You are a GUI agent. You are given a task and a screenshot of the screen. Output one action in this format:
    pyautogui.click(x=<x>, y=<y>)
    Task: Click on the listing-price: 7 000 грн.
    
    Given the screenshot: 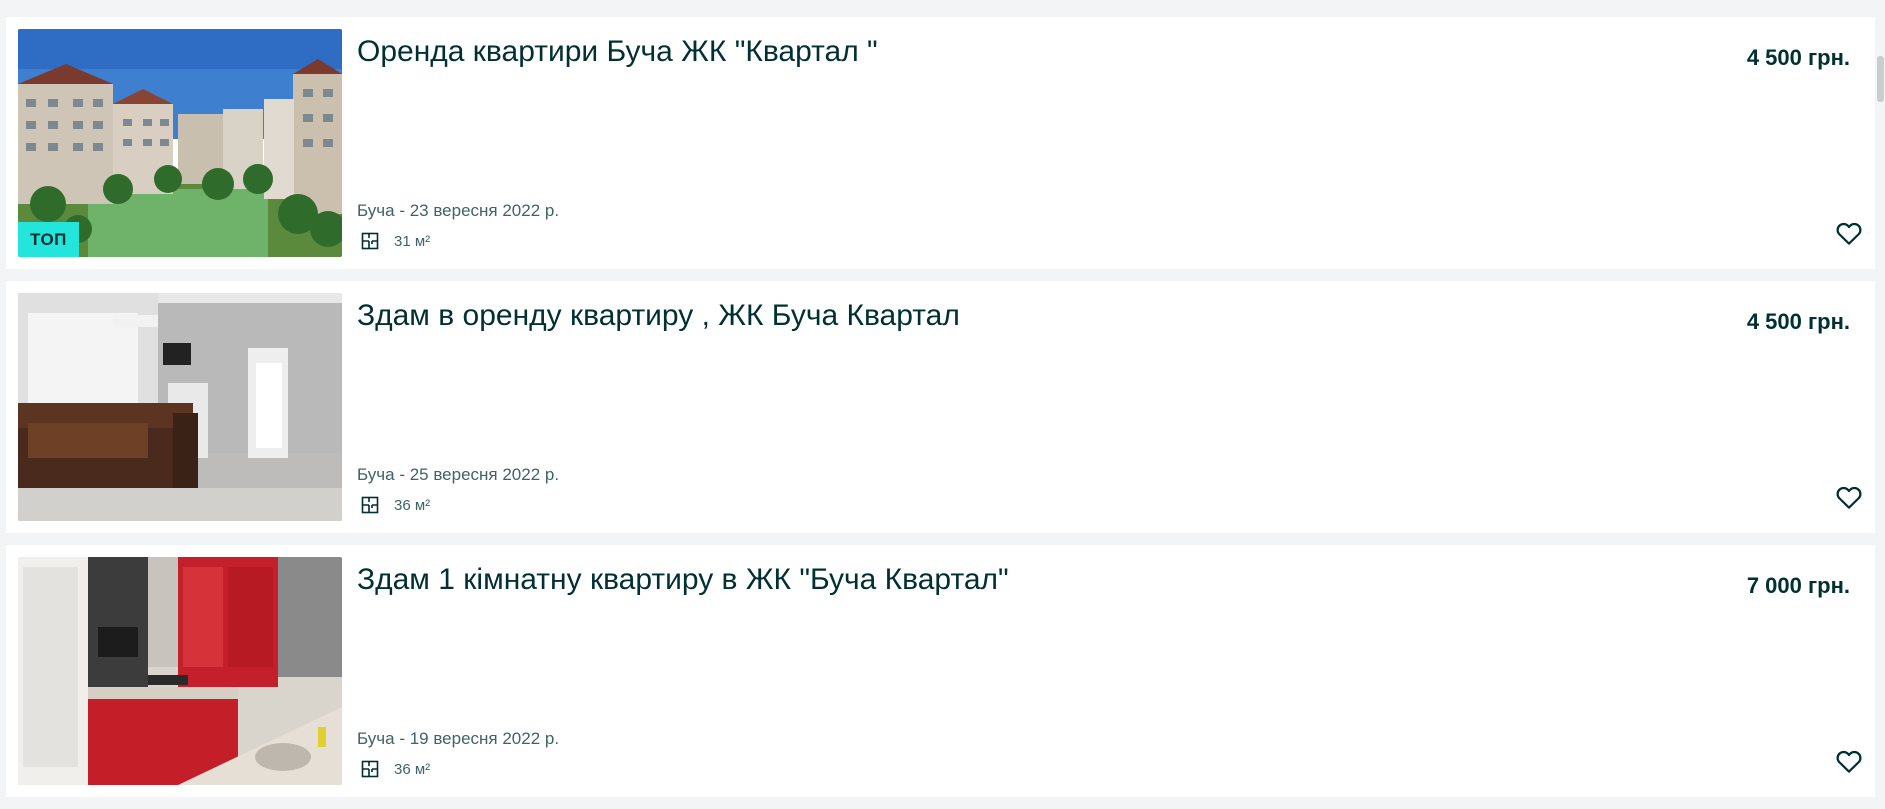 What is the action you would take?
    pyautogui.click(x=1798, y=585)
    